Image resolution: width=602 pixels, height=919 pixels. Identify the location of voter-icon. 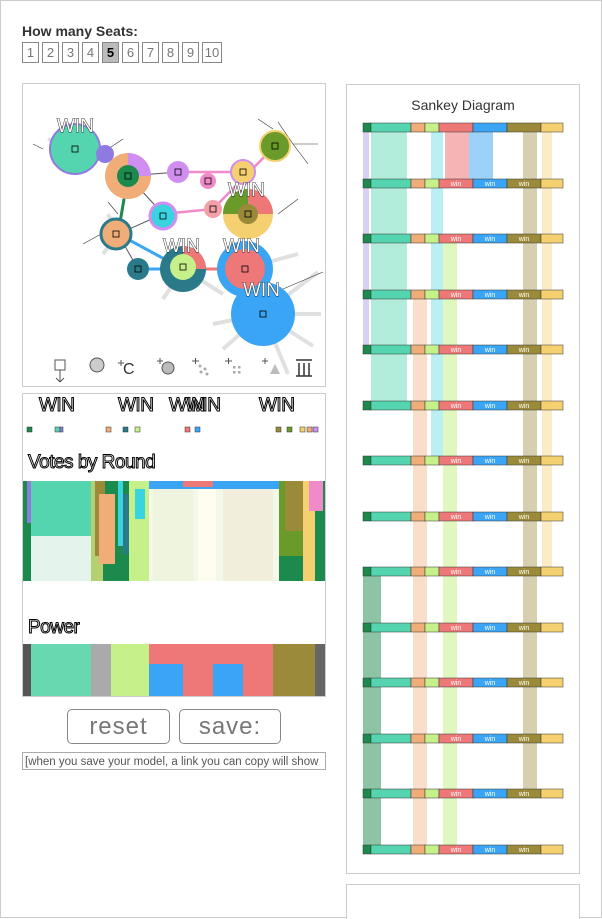
(97, 365).